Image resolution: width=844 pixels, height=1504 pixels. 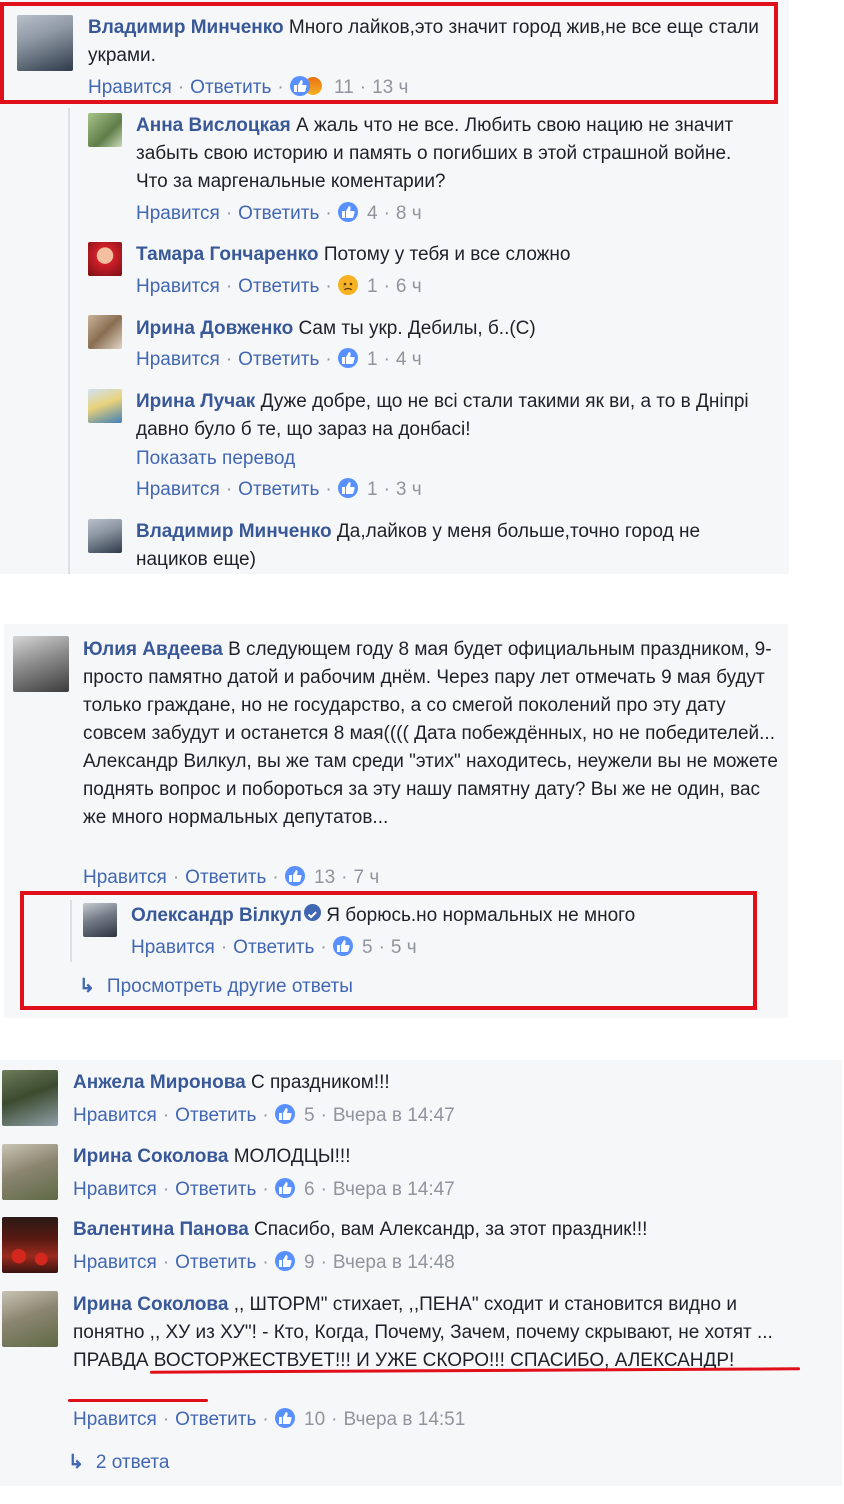 I want to click on author-name: Тамара Гончаренко, so click(x=227, y=254).